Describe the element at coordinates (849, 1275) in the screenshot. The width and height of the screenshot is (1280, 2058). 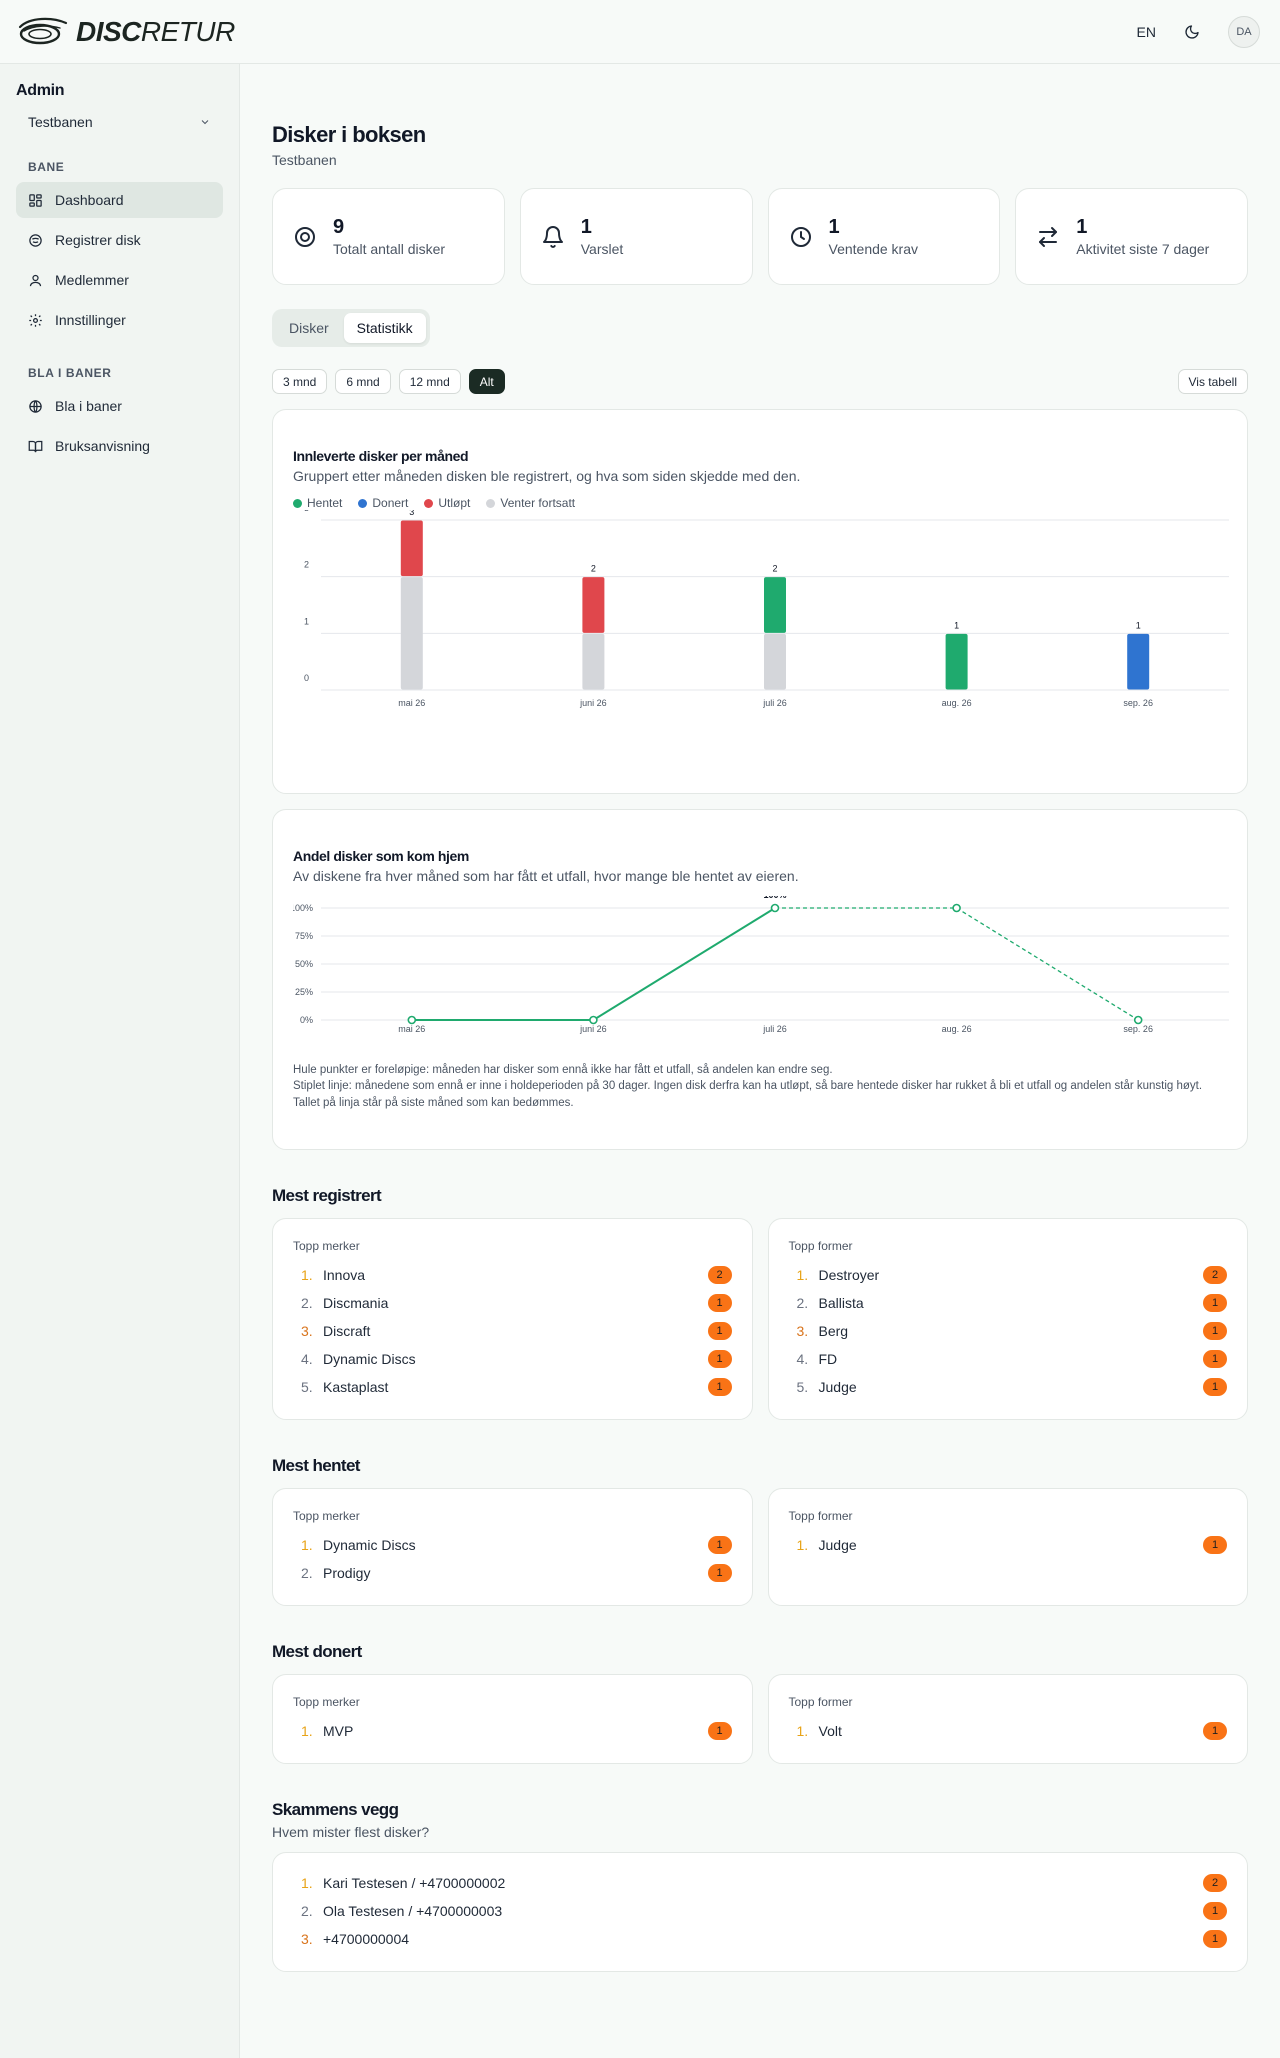
I see `item-name: Destroyer` at that location.